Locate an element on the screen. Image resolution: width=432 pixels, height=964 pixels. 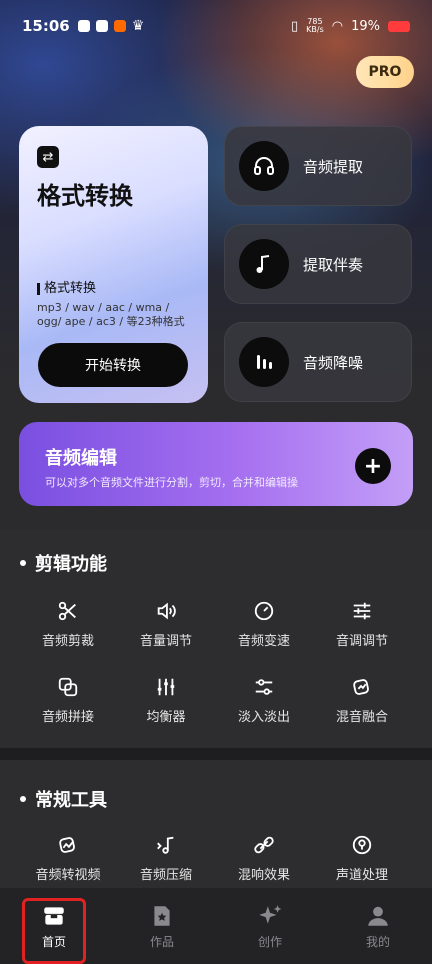
noise-reduction-card: 音频降噪 is located at coordinates (318, 362).